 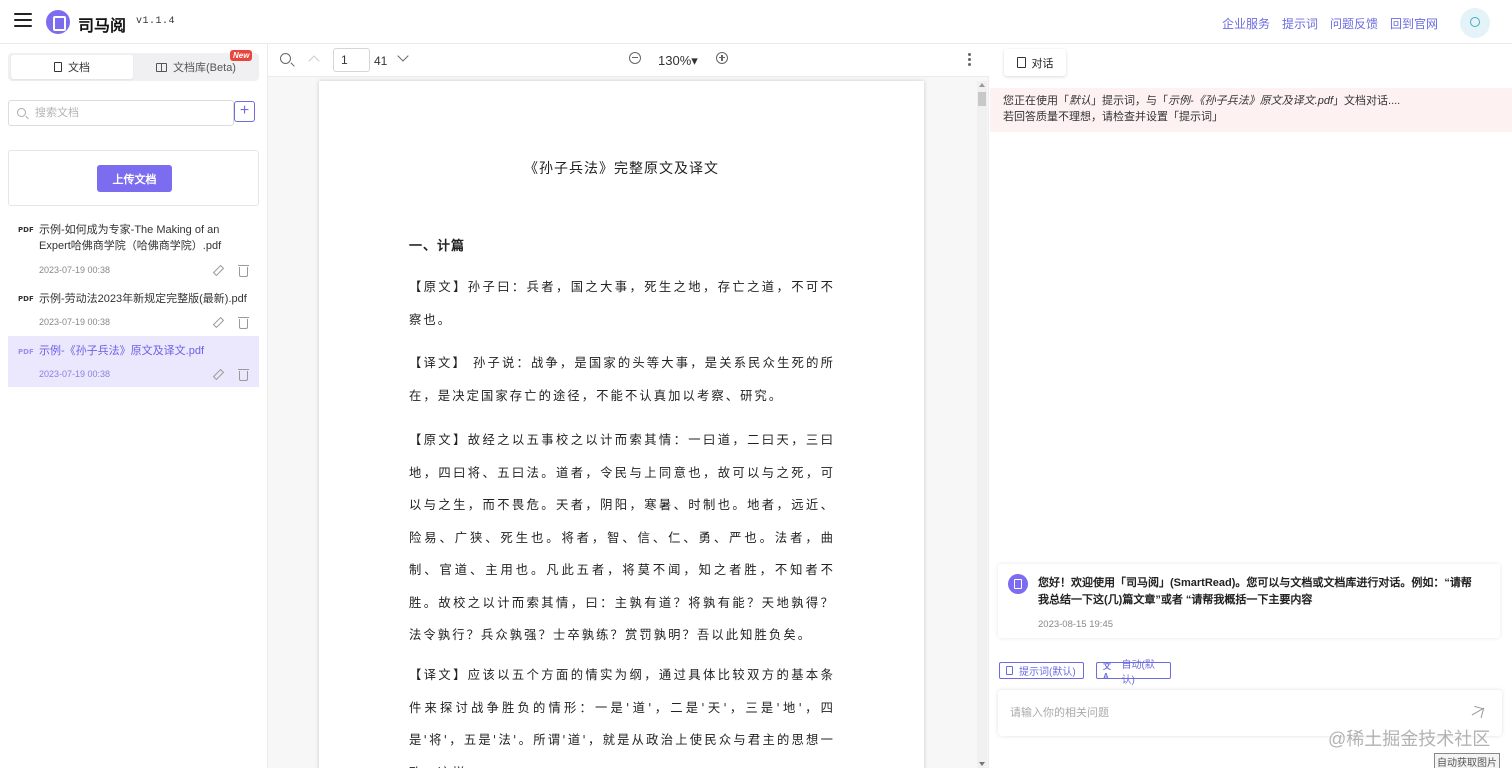 I want to click on document-search, so click(x=121, y=113).